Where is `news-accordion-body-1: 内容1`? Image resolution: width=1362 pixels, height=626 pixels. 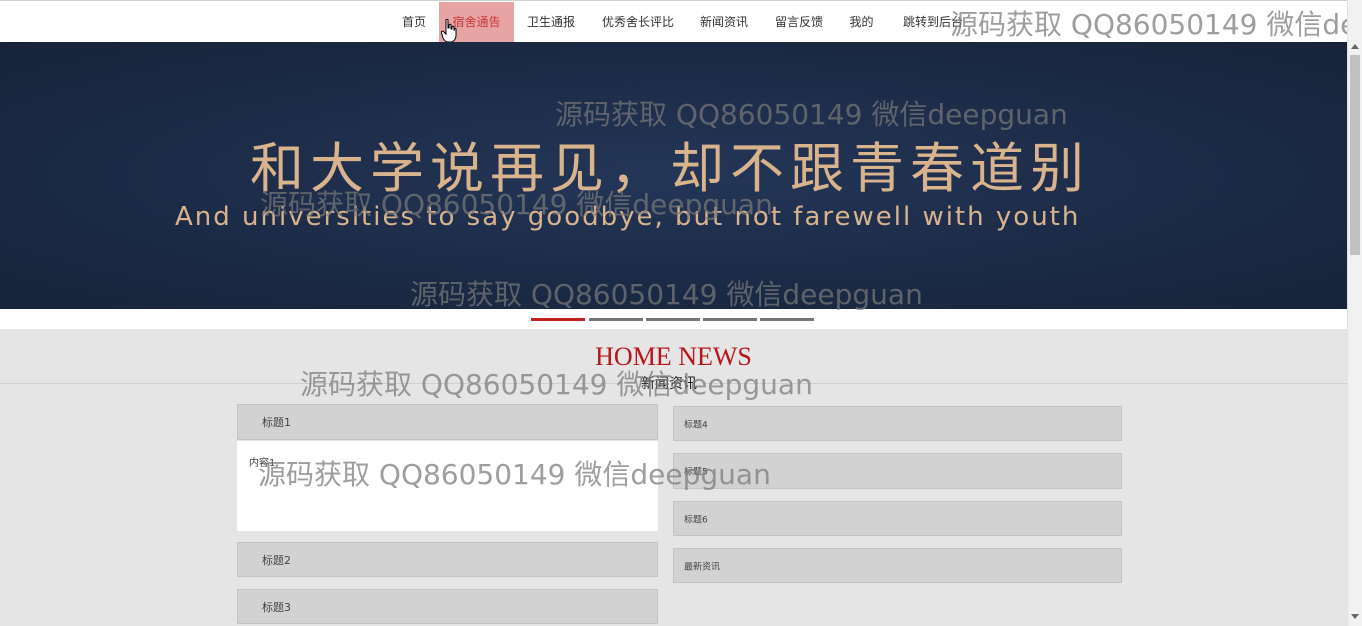 news-accordion-body-1: 内容1 is located at coordinates (447, 486).